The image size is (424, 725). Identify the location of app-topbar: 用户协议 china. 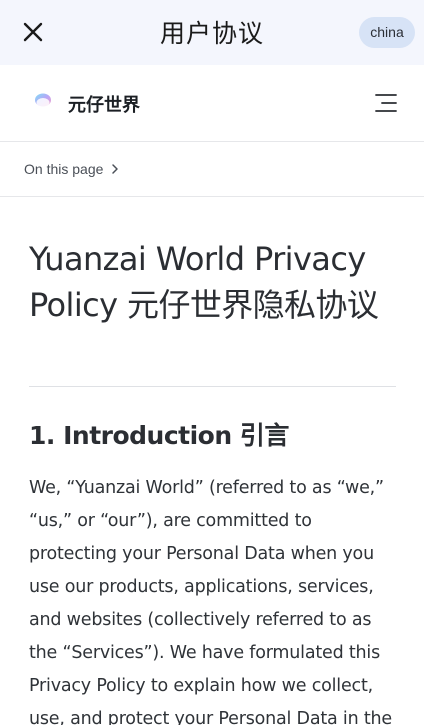
(212, 32).